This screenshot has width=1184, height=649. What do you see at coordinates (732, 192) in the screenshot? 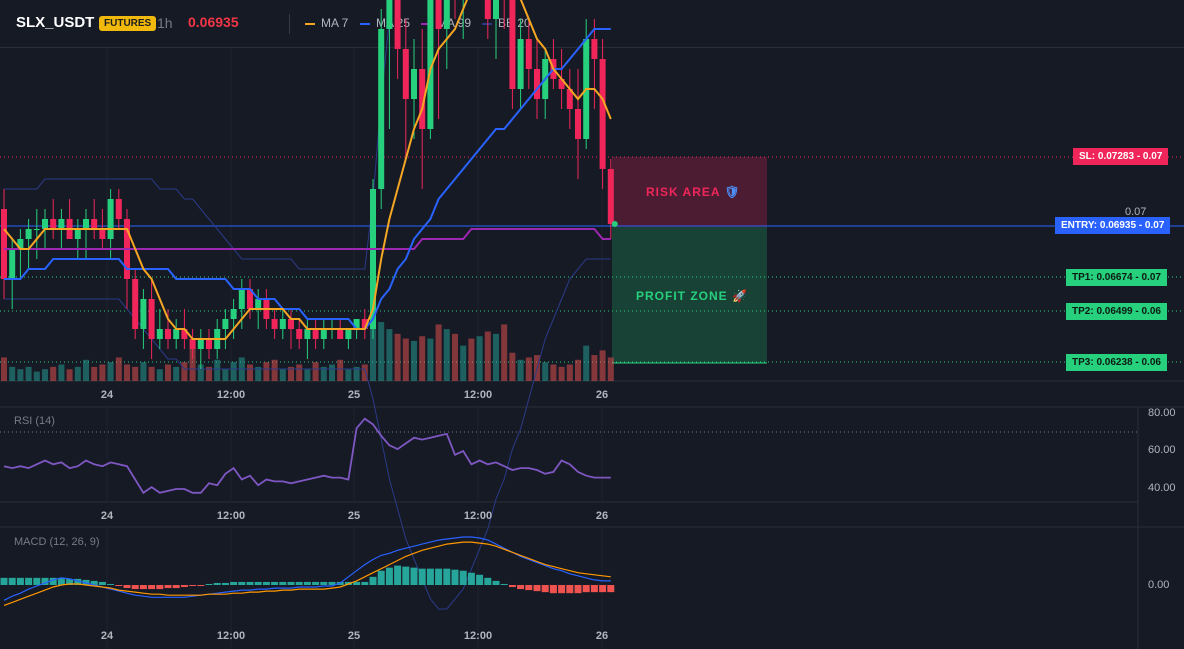
I see `shield-icon: 🛡` at bounding box center [732, 192].